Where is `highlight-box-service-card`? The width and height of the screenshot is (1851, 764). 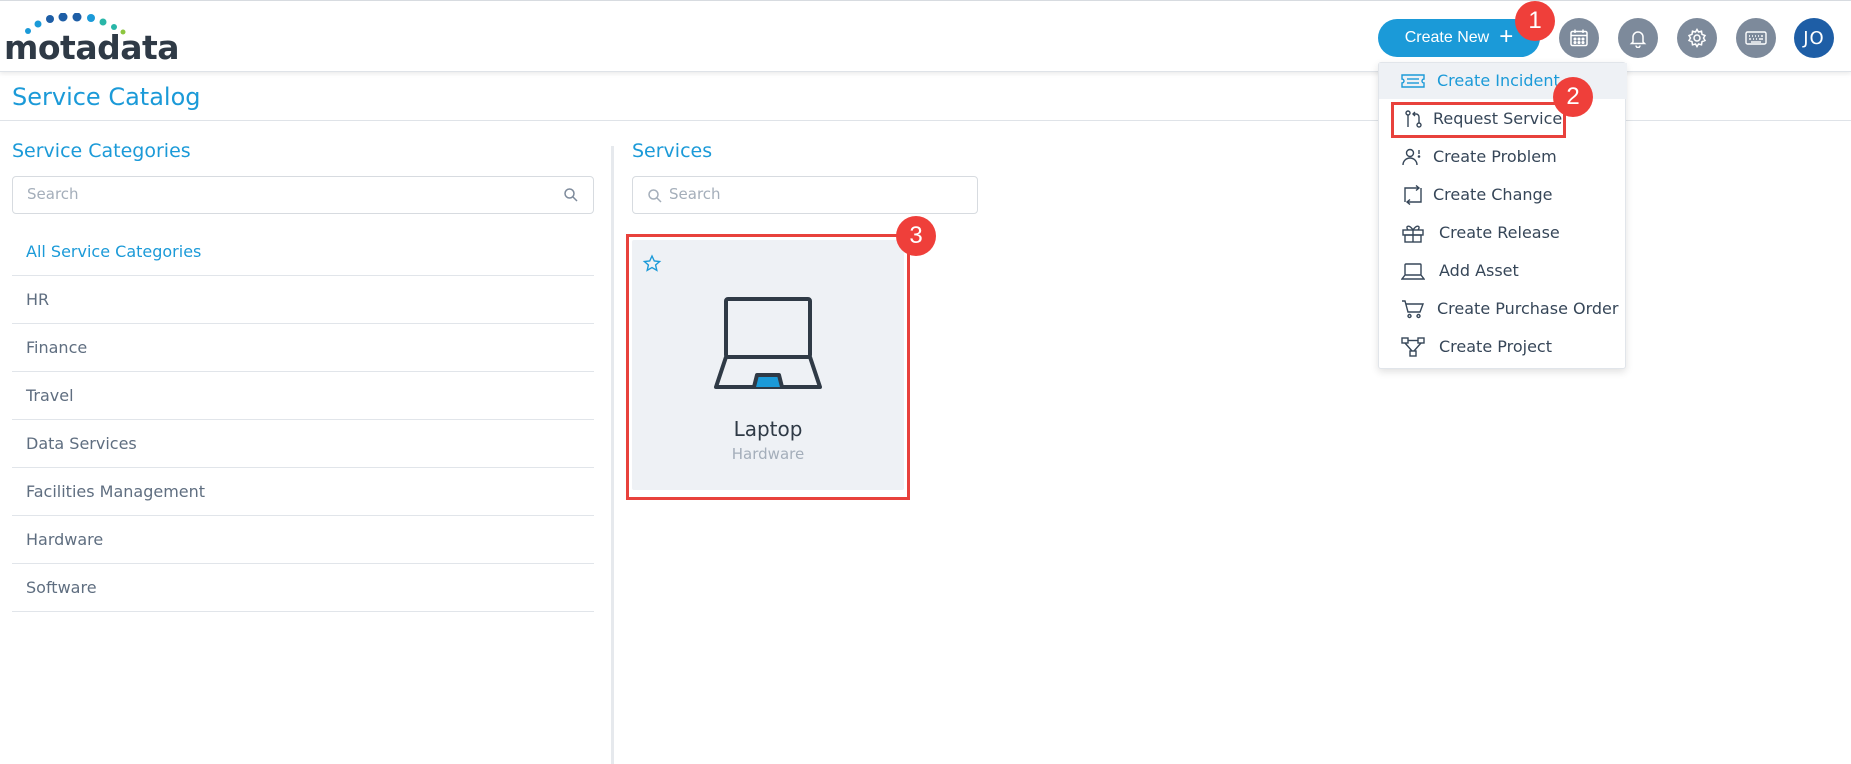 highlight-box-service-card is located at coordinates (768, 367).